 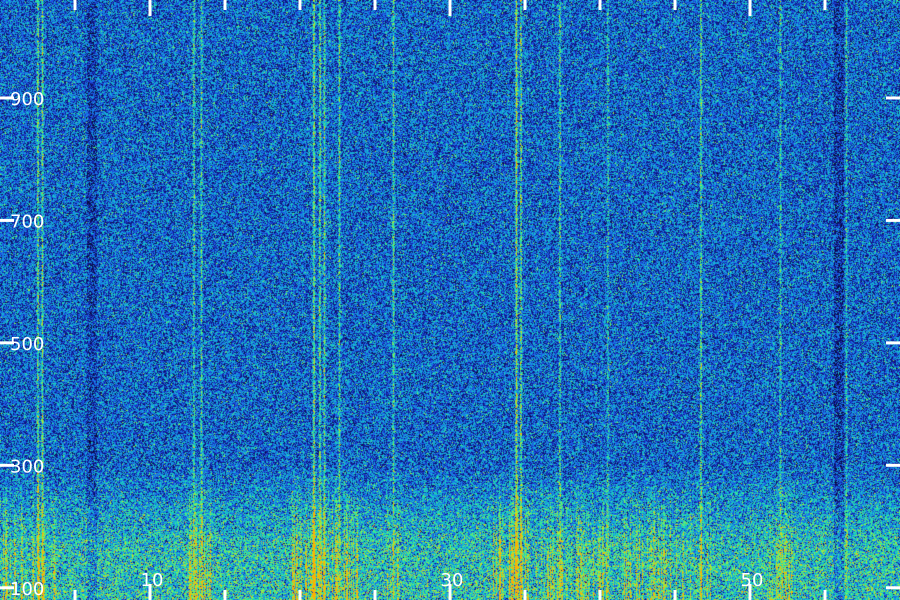 I want to click on y-tick-label: 500, so click(x=27, y=344).